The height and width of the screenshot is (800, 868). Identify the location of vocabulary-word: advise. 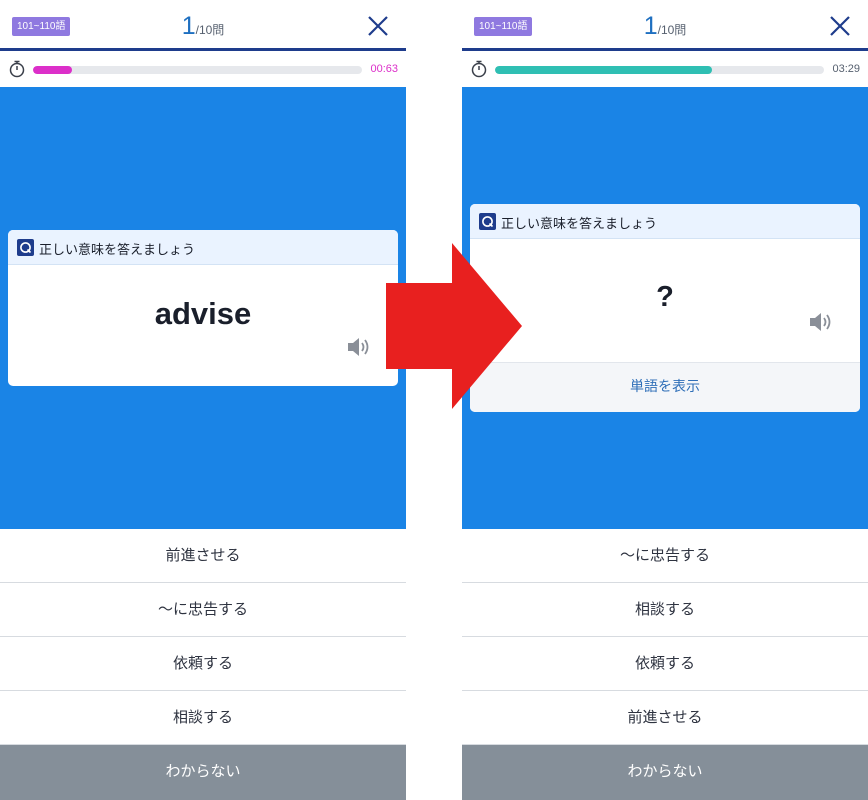
(203, 313).